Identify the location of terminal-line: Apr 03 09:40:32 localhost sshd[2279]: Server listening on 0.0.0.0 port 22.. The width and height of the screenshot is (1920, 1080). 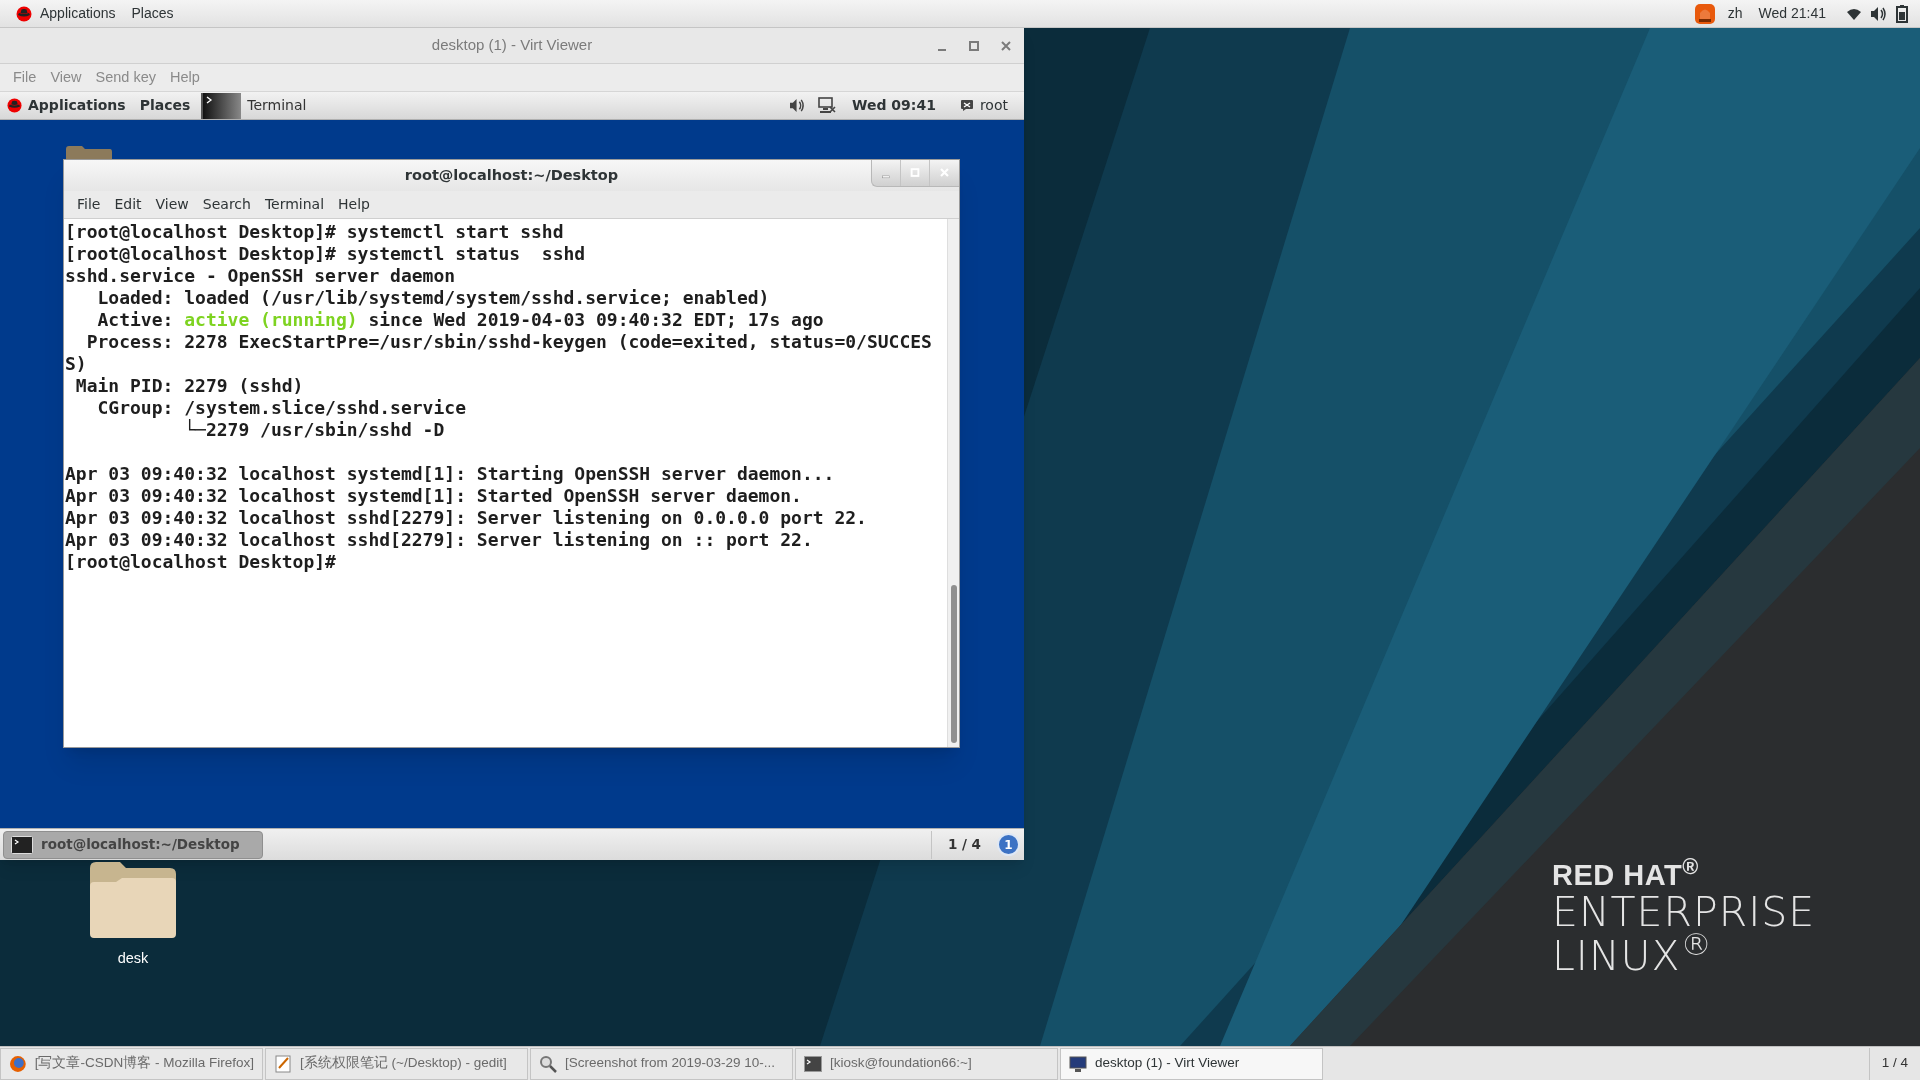
(466, 518).